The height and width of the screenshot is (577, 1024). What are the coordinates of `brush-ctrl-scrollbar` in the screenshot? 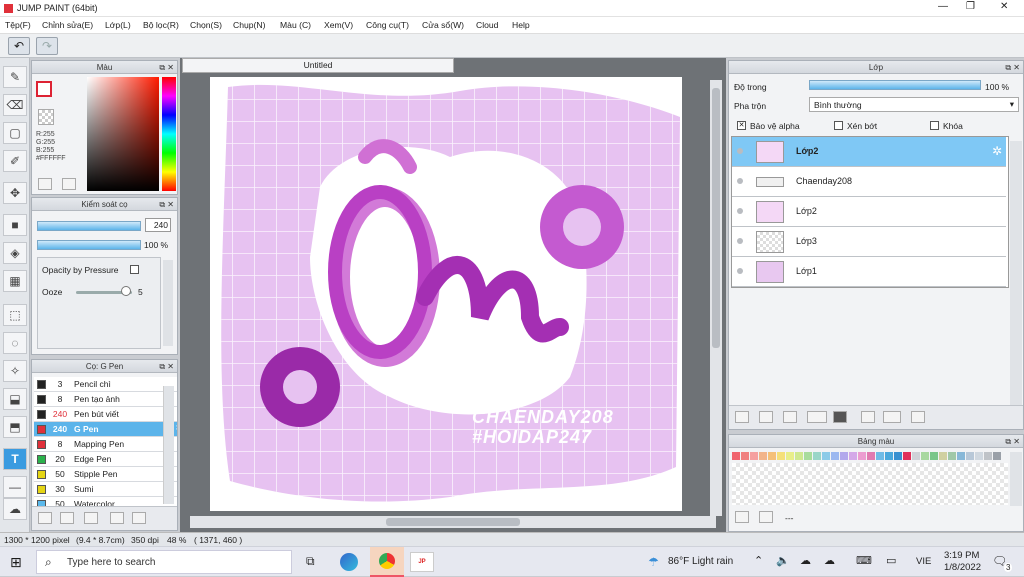 It's located at (168, 303).